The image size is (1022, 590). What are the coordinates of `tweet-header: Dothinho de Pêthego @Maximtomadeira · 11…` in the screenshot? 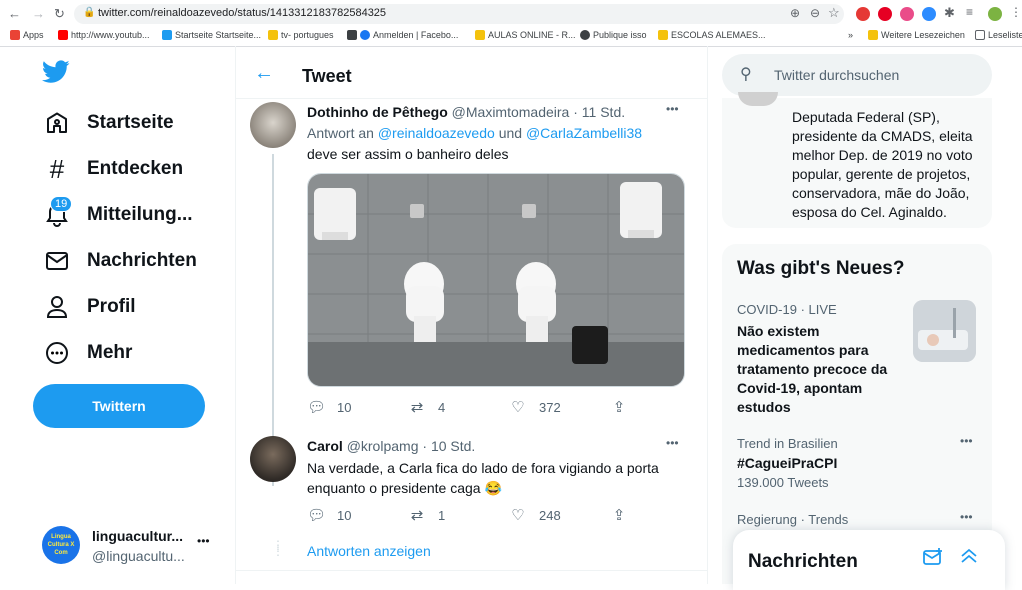 It's located at (466, 112).